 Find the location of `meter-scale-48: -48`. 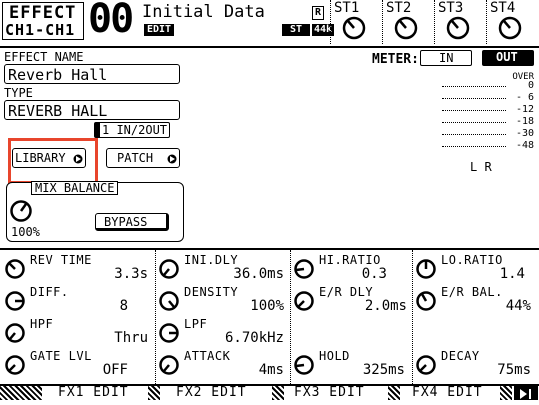

meter-scale-48: -48 is located at coordinates (524, 145).